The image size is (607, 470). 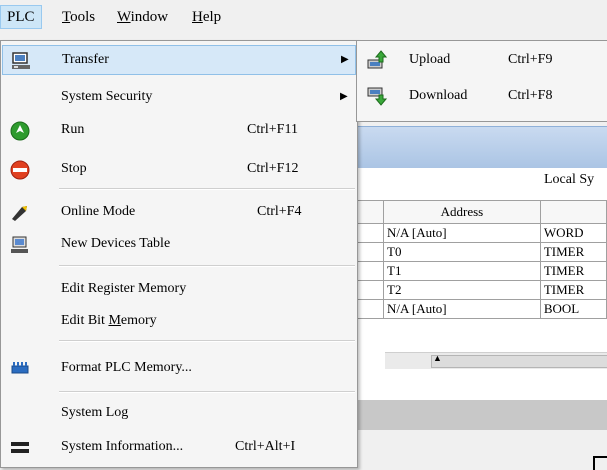 I want to click on table-row: T2 TIMER, so click(x=480, y=290).